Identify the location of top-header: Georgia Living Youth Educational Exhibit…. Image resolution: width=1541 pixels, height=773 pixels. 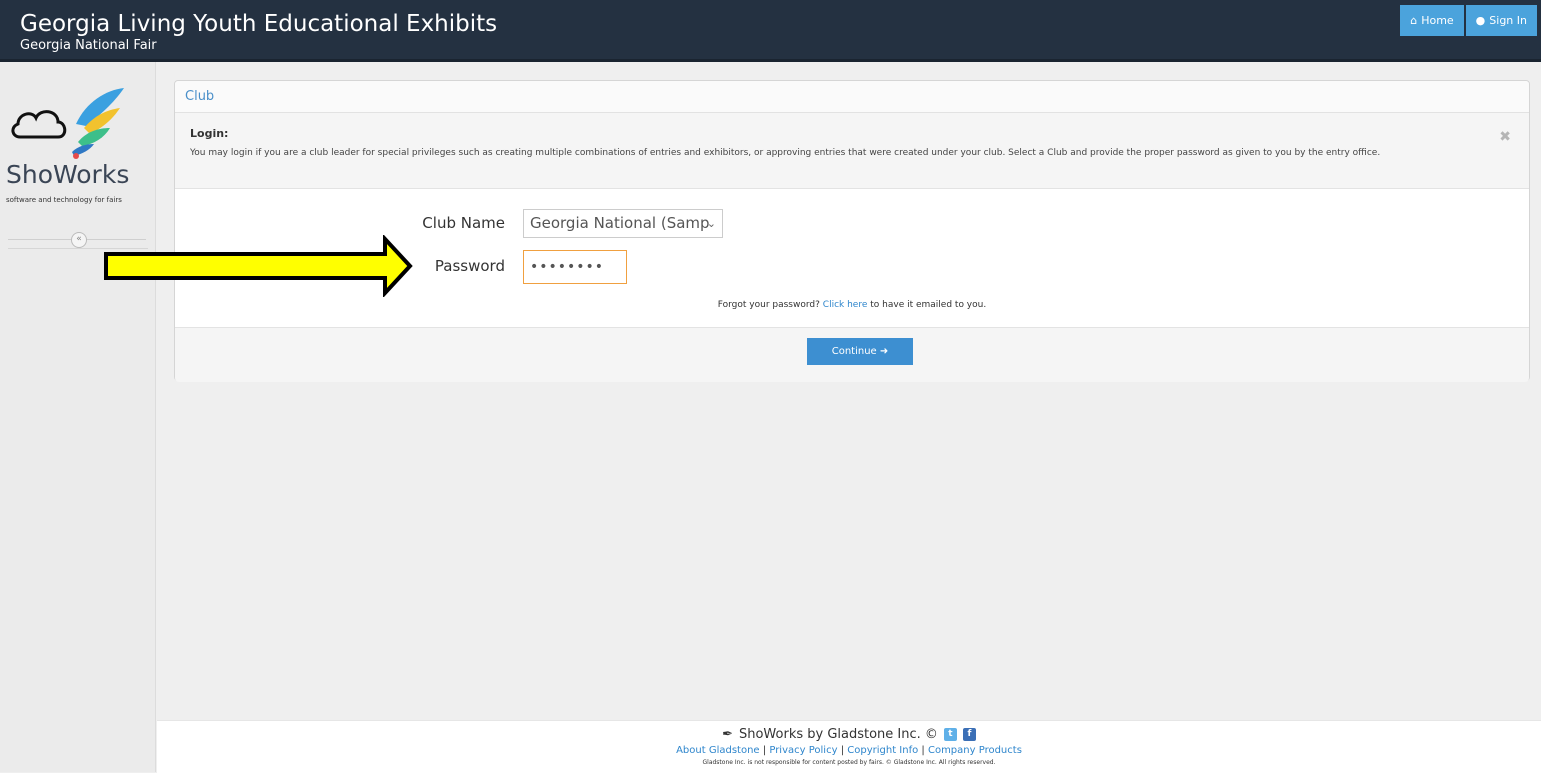
(770, 31).